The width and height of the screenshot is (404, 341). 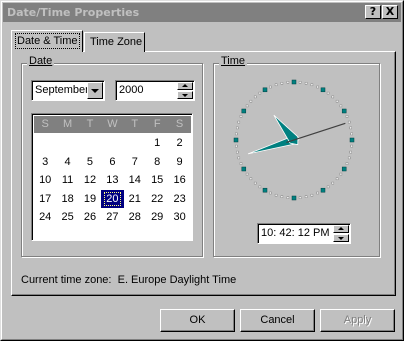 I want to click on time-up-arrow-icon, so click(x=341, y=229).